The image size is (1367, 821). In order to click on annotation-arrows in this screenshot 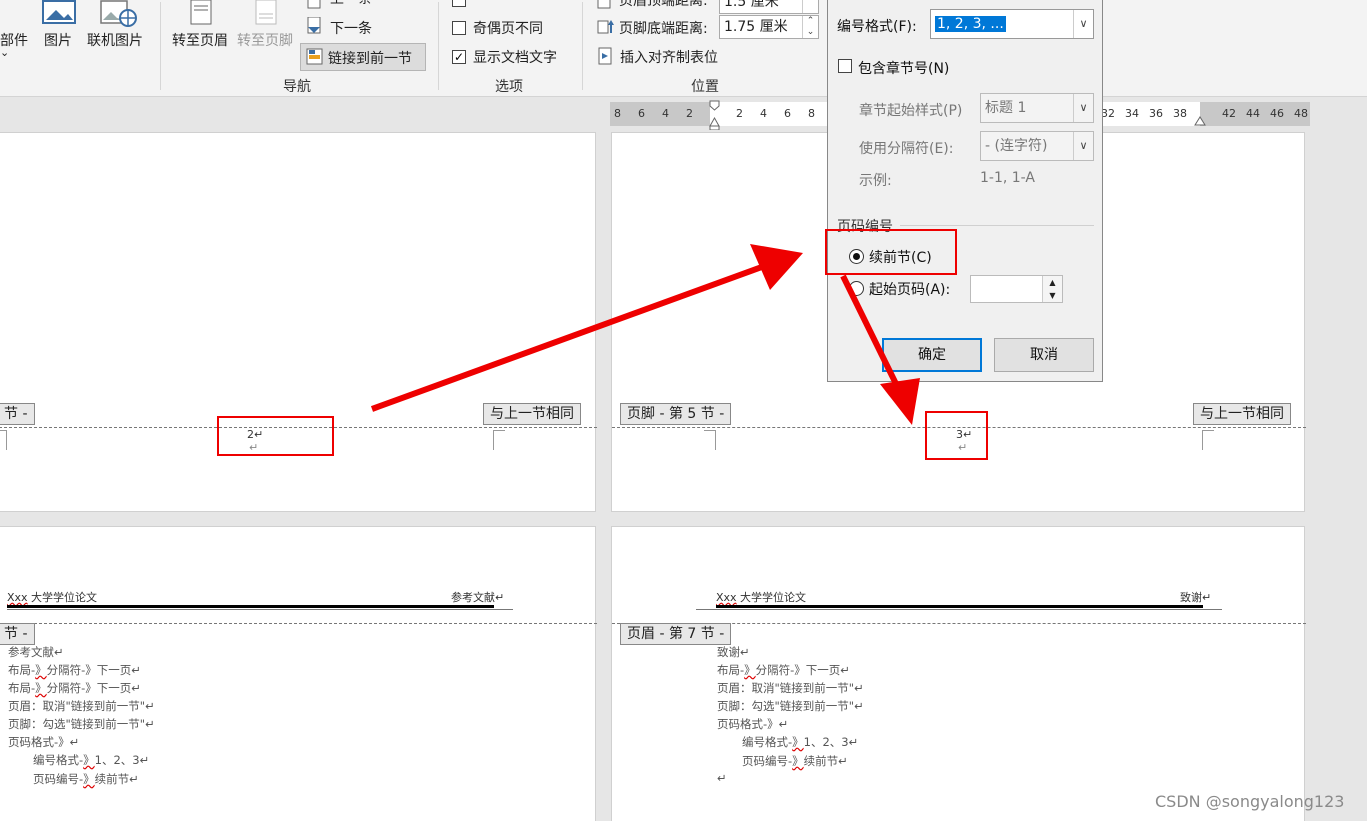, I will do `click(645, 334)`.